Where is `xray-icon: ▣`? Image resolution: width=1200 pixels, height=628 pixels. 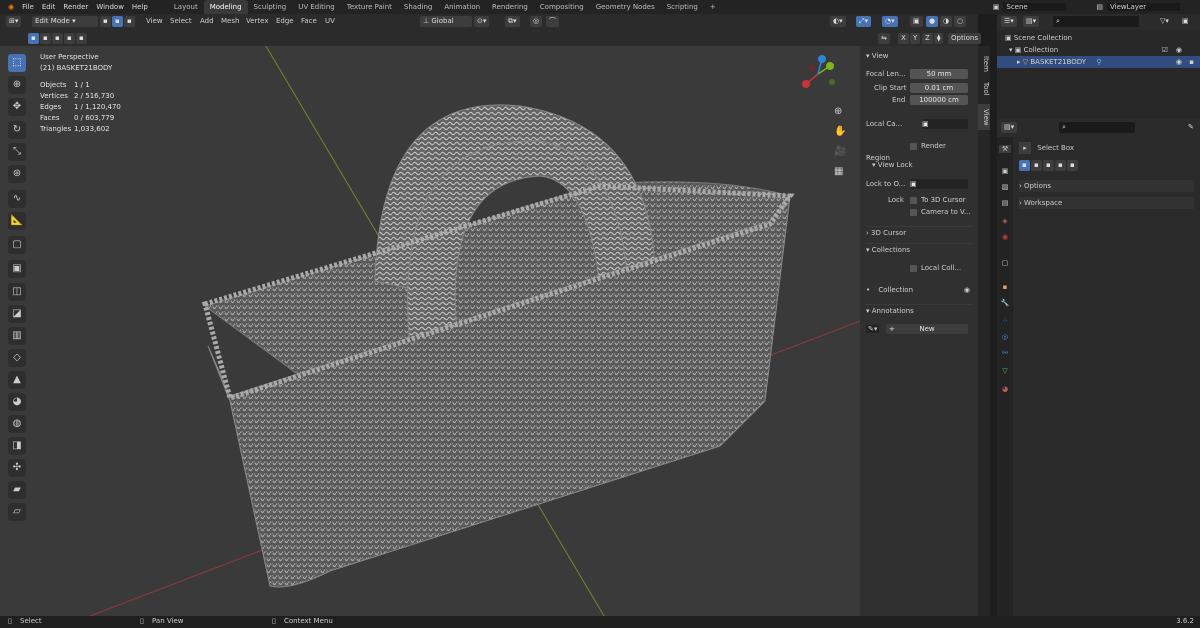
xray-icon: ▣ is located at coordinates (916, 21).